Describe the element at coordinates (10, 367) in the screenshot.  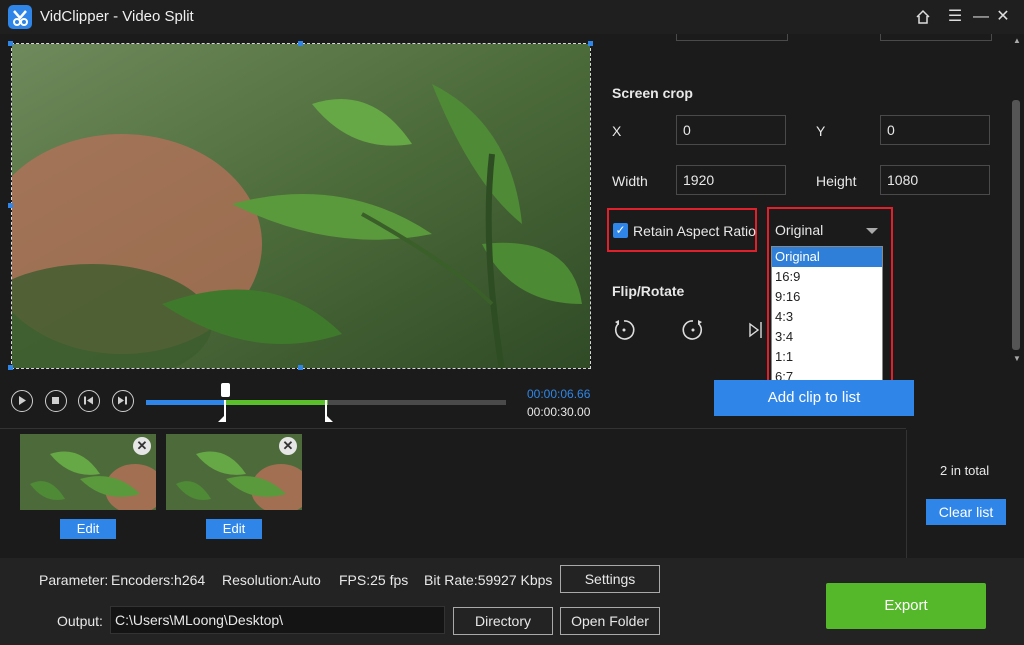
I see `crop-handle-bottom-left` at that location.